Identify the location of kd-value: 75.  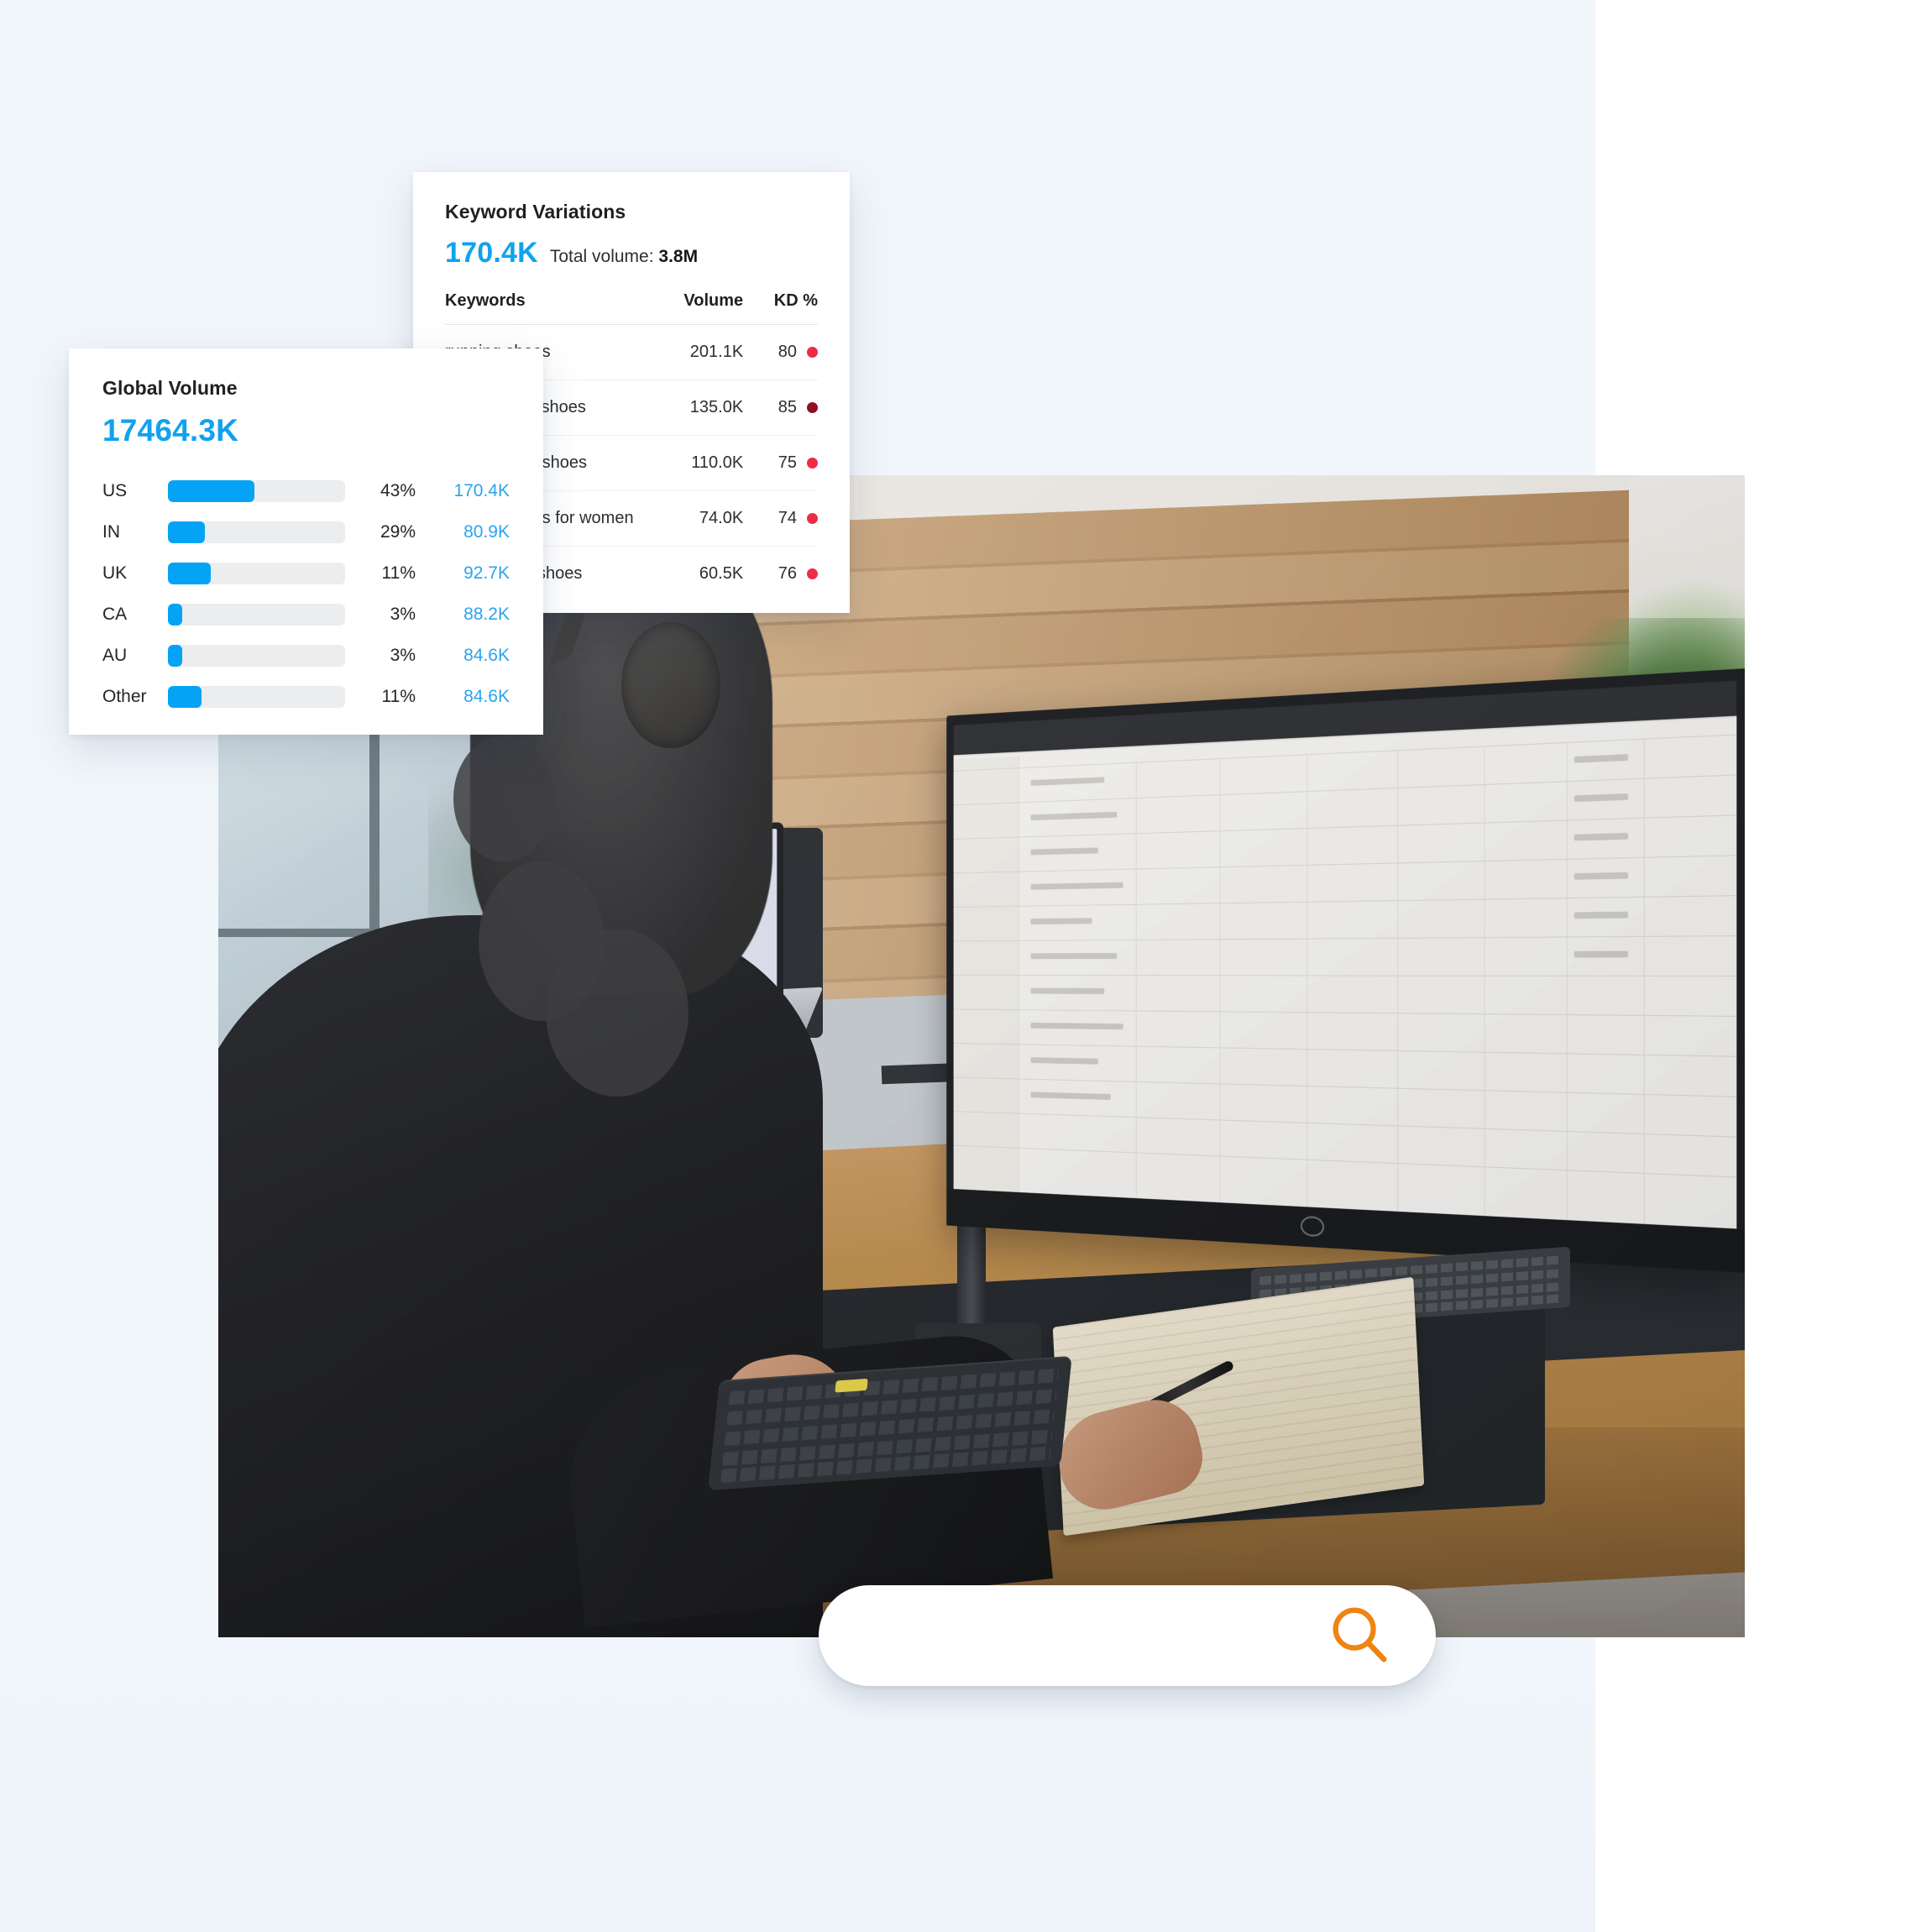
(788, 463).